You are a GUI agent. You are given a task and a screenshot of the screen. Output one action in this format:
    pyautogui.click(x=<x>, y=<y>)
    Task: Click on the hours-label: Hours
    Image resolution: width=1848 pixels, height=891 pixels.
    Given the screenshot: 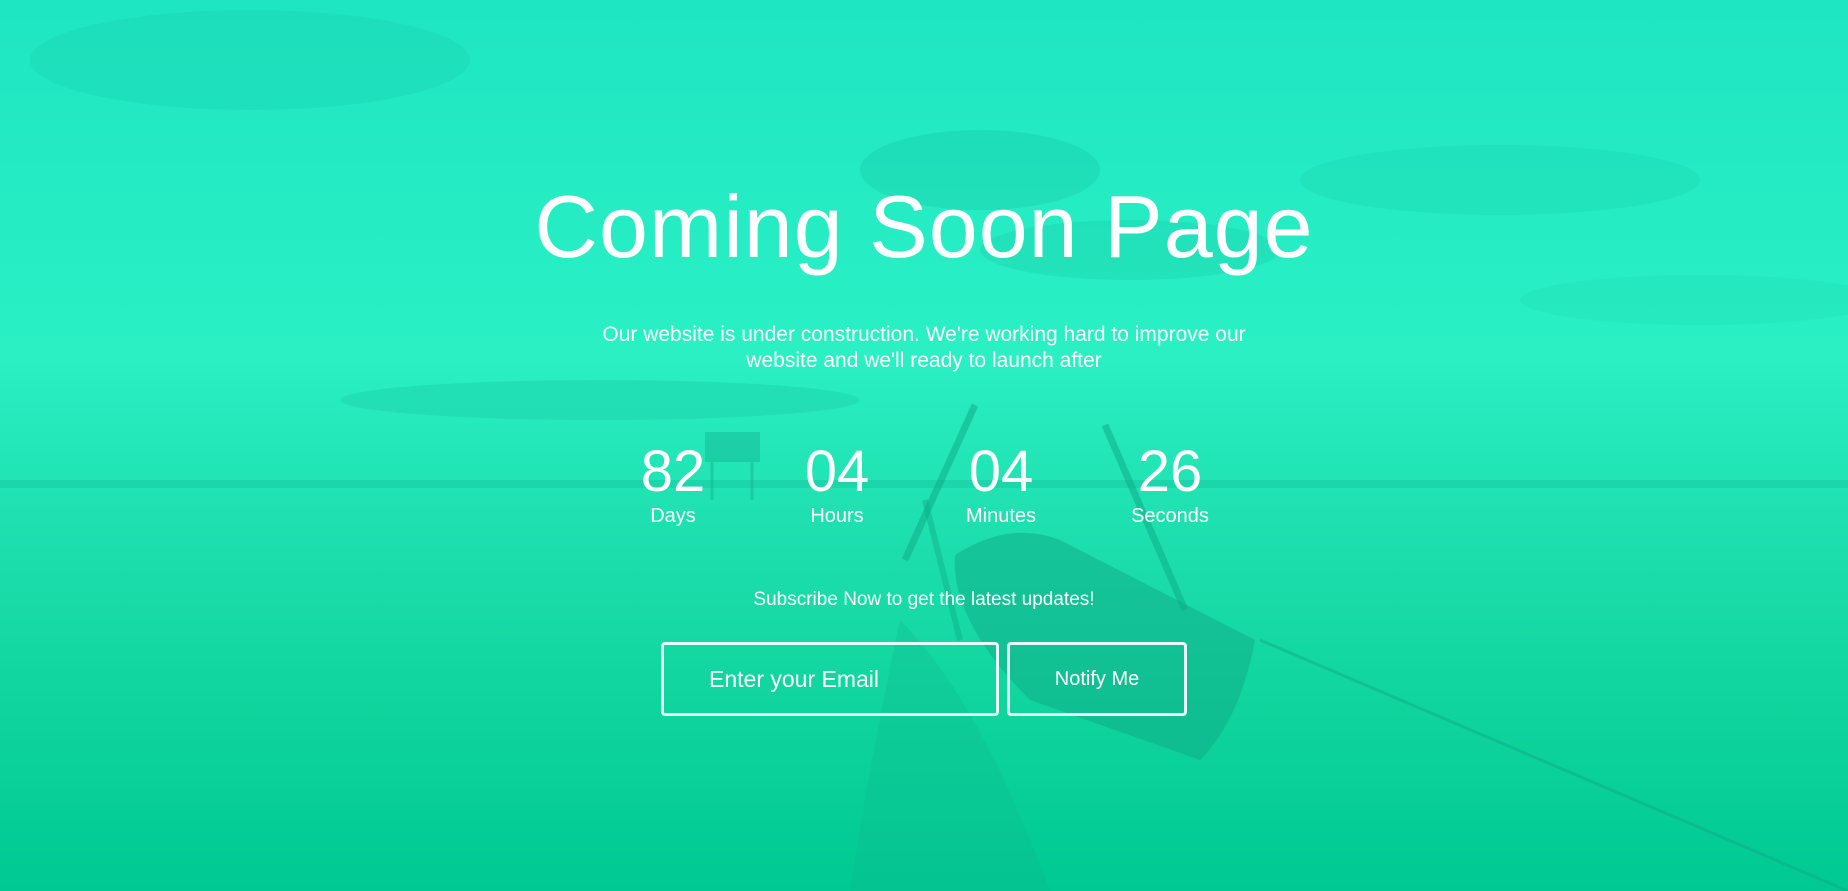 What is the action you would take?
    pyautogui.click(x=837, y=516)
    